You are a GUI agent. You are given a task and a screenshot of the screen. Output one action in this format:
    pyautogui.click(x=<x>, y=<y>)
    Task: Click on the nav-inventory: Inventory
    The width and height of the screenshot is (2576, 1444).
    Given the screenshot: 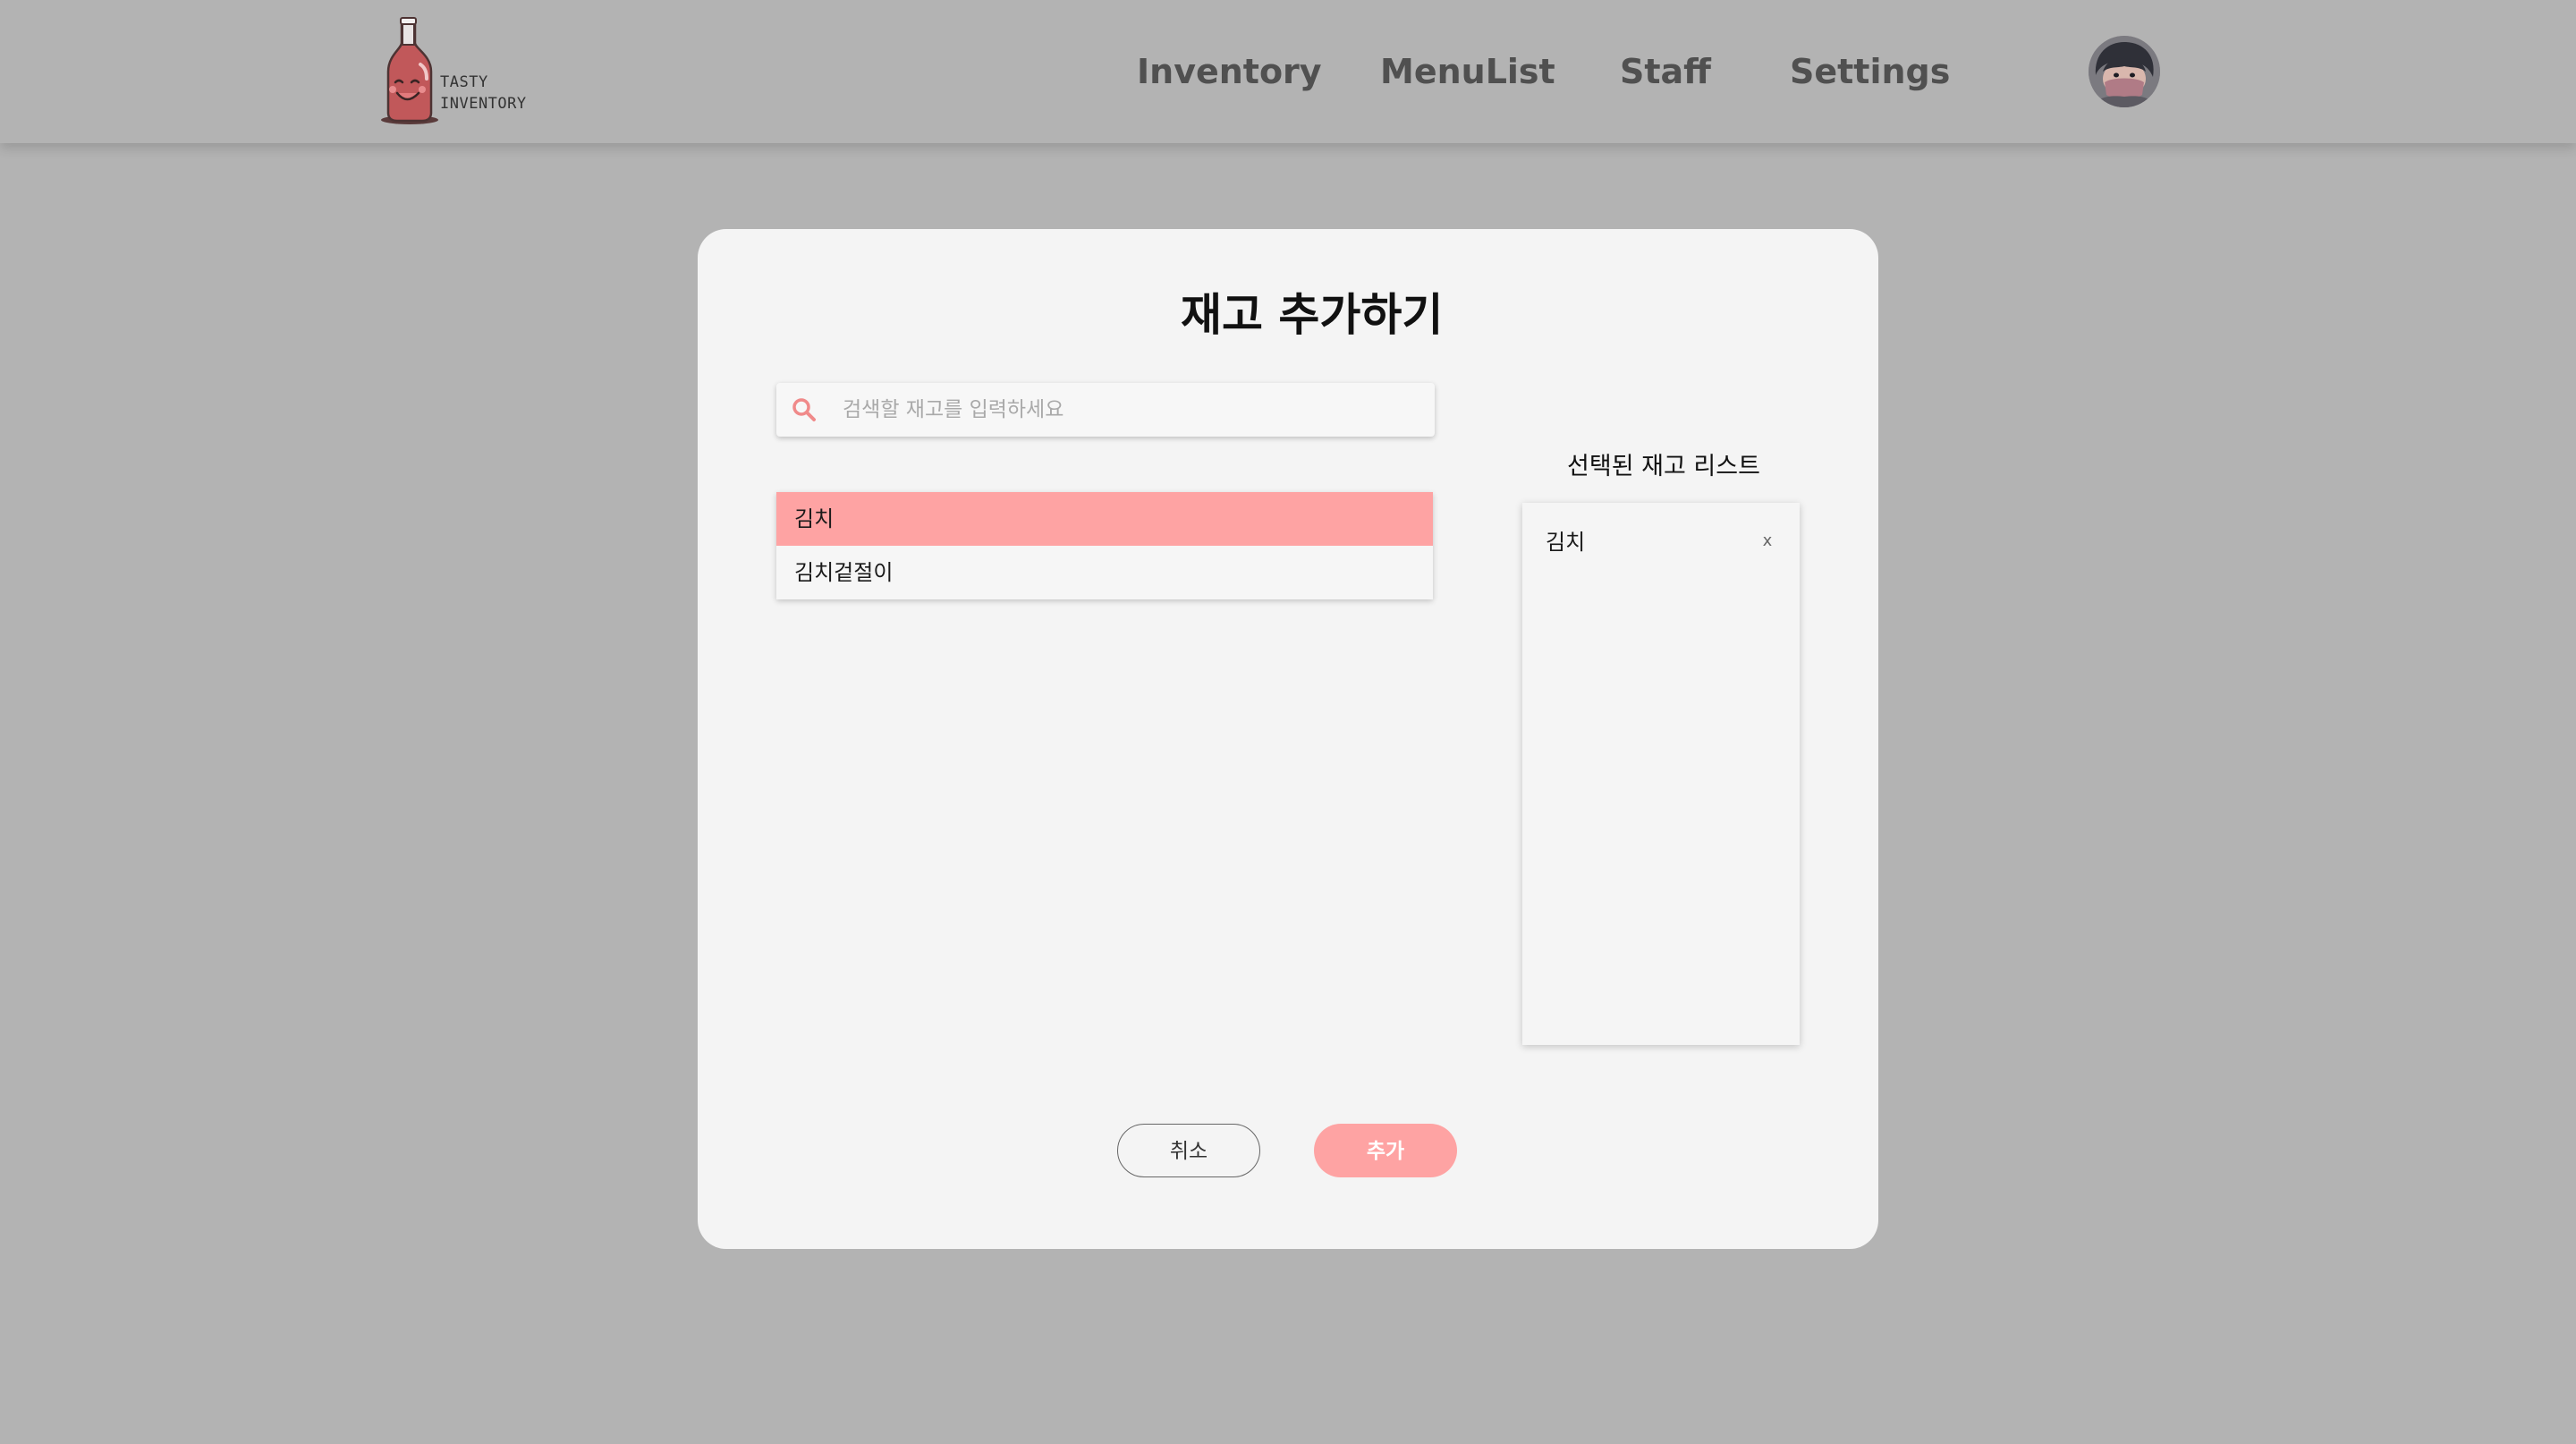 What is the action you would take?
    pyautogui.click(x=1229, y=71)
    